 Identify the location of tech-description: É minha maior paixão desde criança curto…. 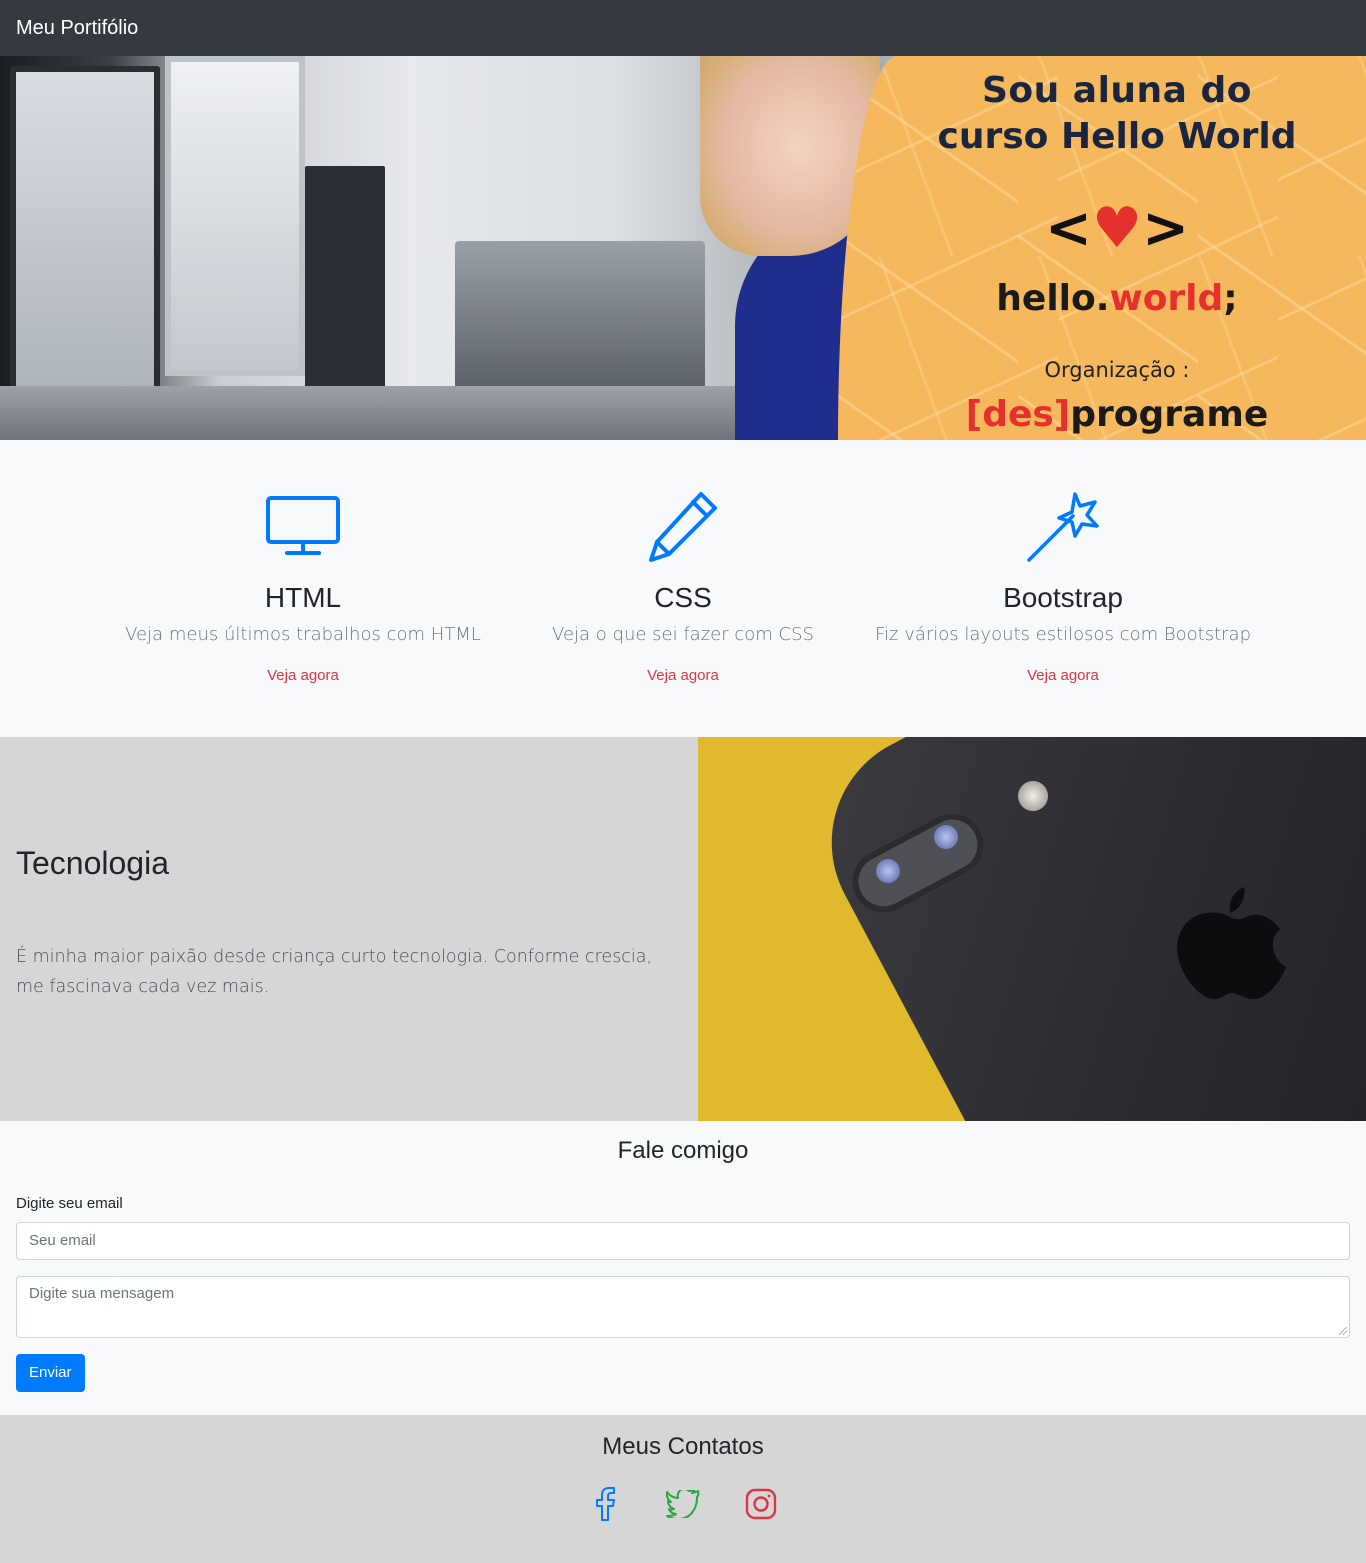
(334, 972).